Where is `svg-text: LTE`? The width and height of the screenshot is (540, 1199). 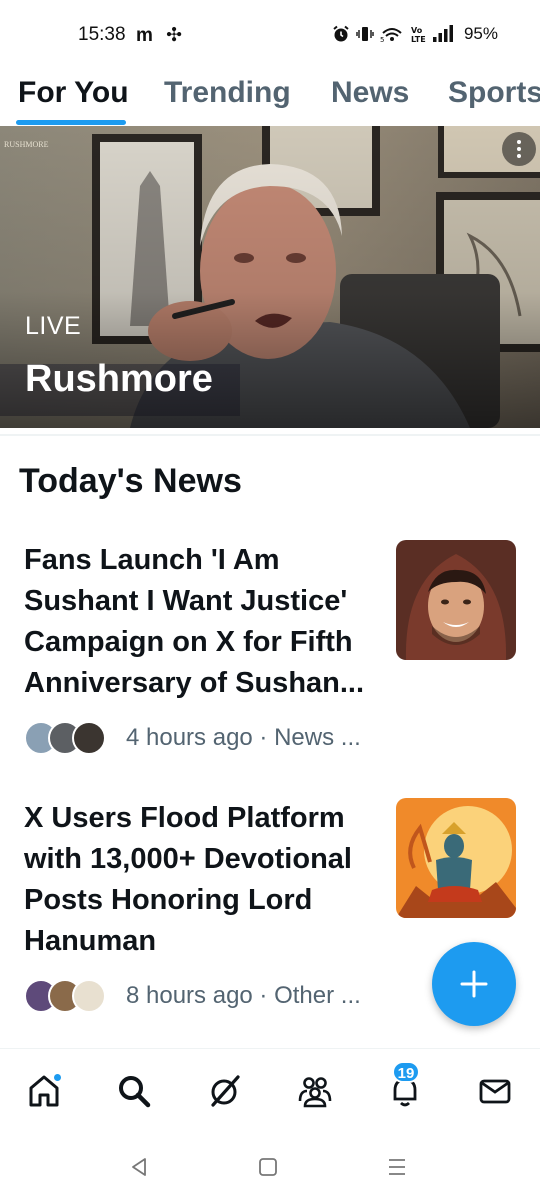
svg-text: LTE is located at coordinates (418, 39).